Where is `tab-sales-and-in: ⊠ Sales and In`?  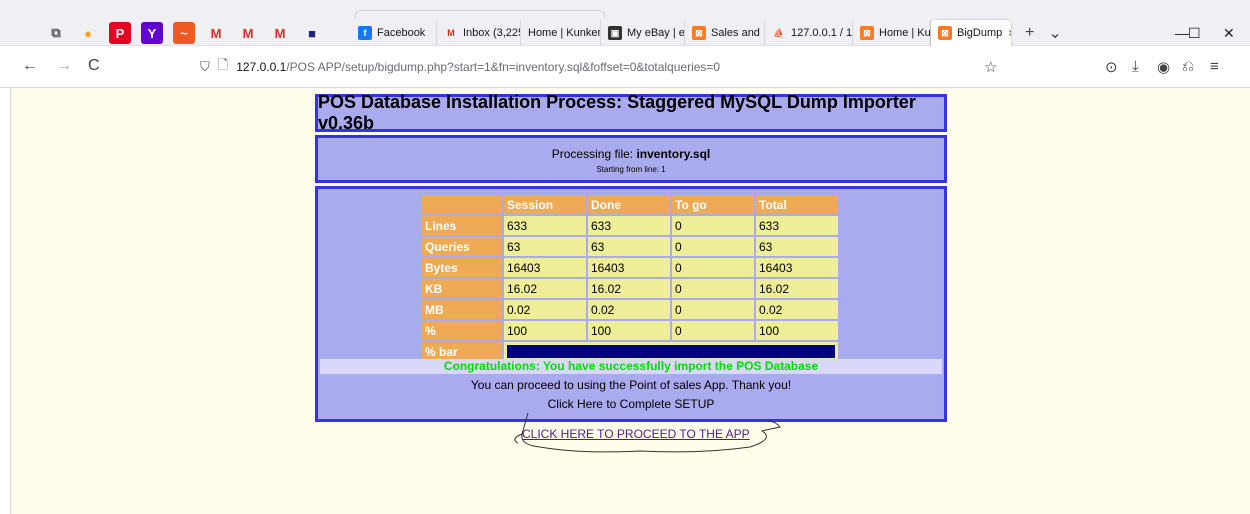 tab-sales-and-in: ⊠ Sales and In is located at coordinates (725, 33).